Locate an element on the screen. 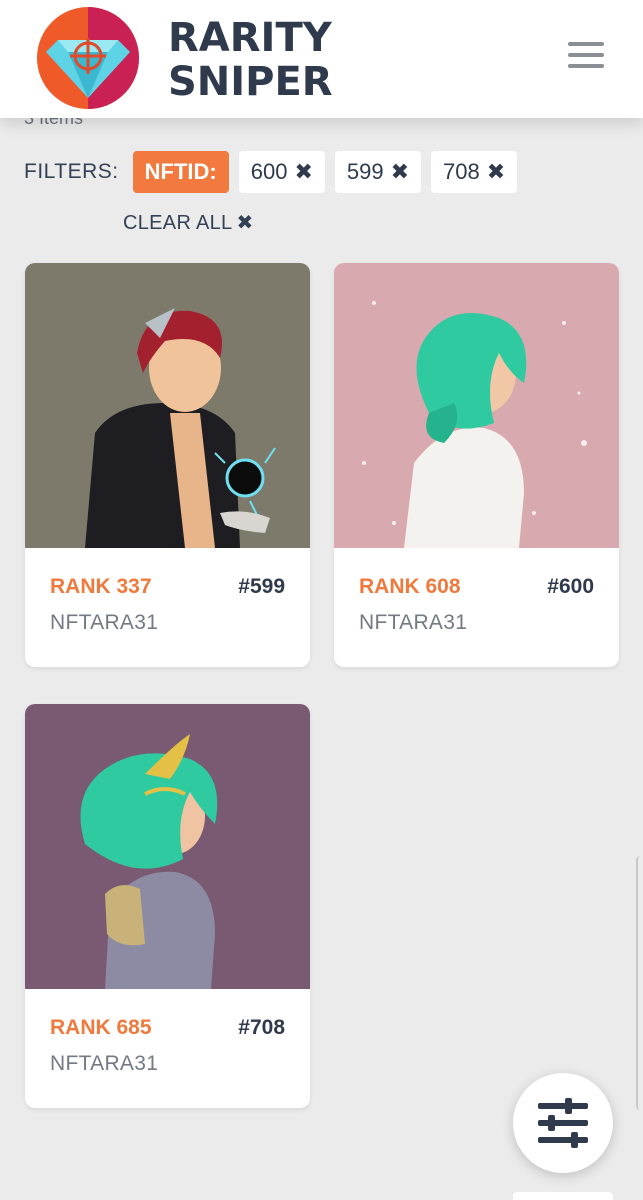  site-header: RARITY SNIPER is located at coordinates (321, 59).